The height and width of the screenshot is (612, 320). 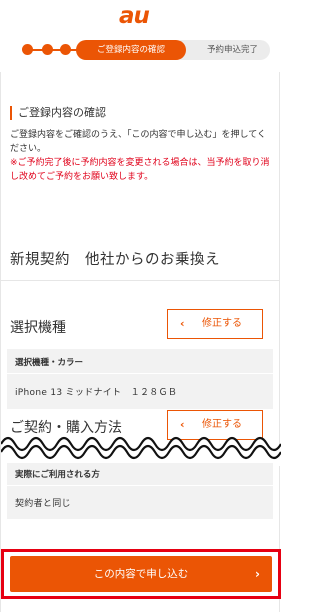 I want to click on submit-label: この内容で申し込む, so click(x=141, y=574).